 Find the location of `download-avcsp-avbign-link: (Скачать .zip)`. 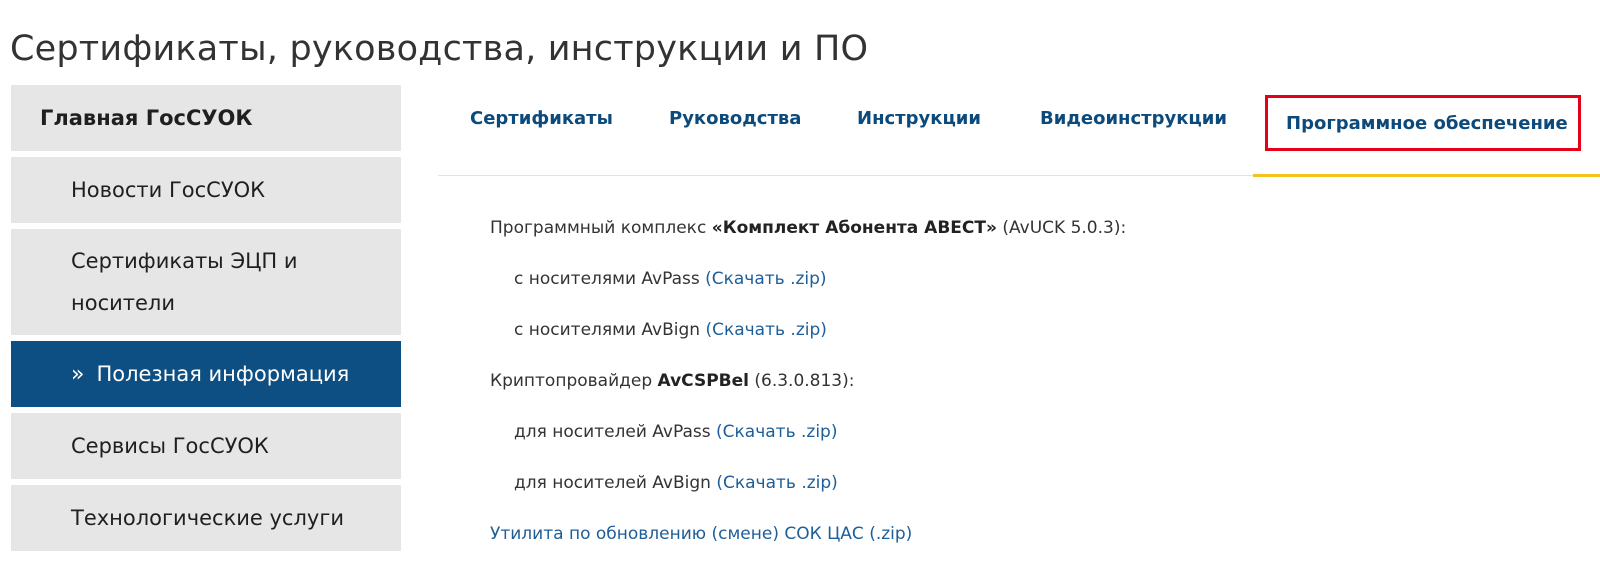

download-avcsp-avbign-link: (Скачать .zip) is located at coordinates (776, 483).